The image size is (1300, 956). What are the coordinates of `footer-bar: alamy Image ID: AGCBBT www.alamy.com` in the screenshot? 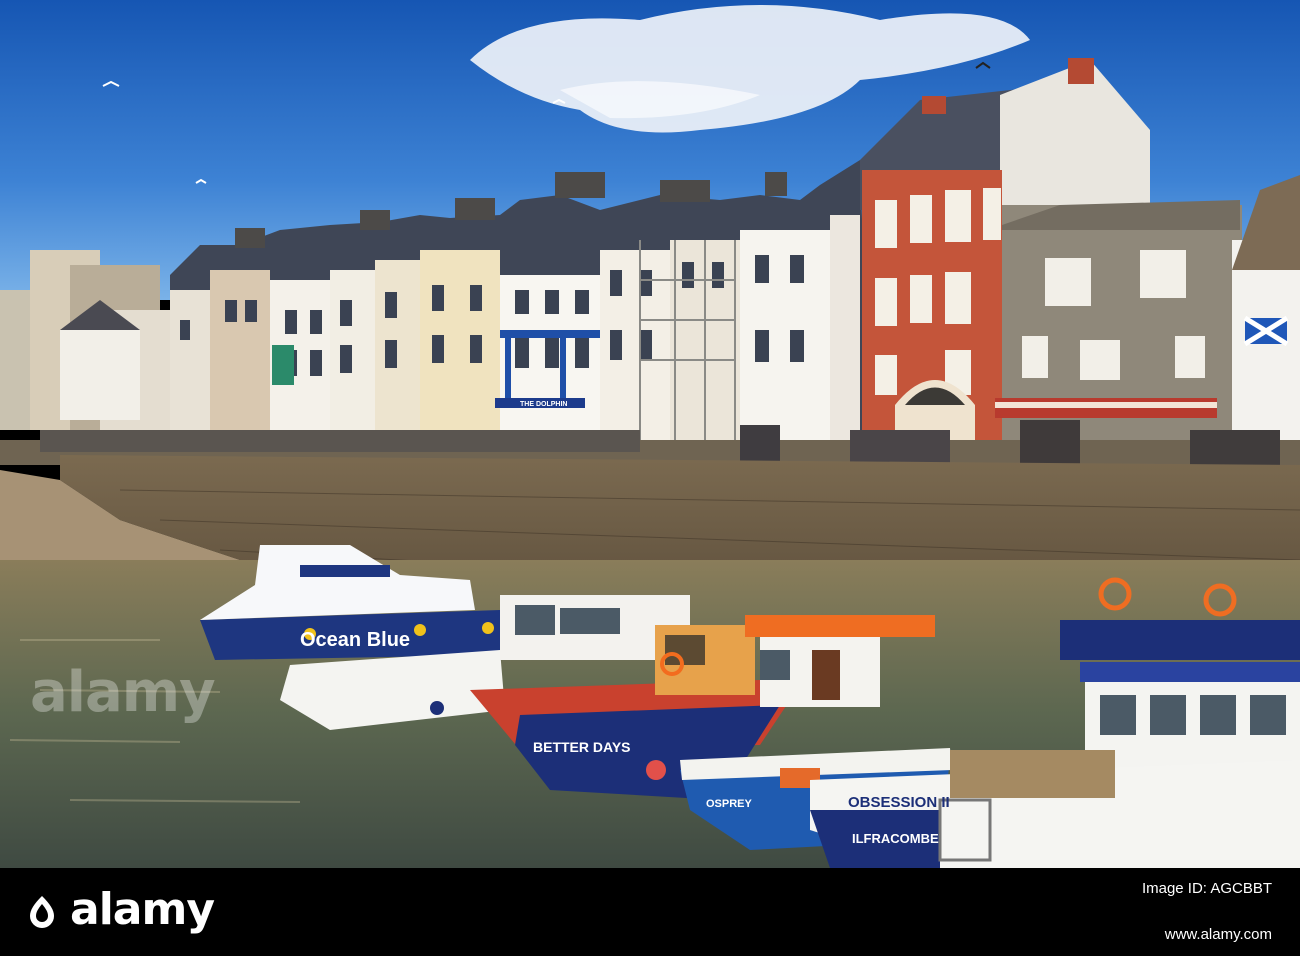 It's located at (650, 912).